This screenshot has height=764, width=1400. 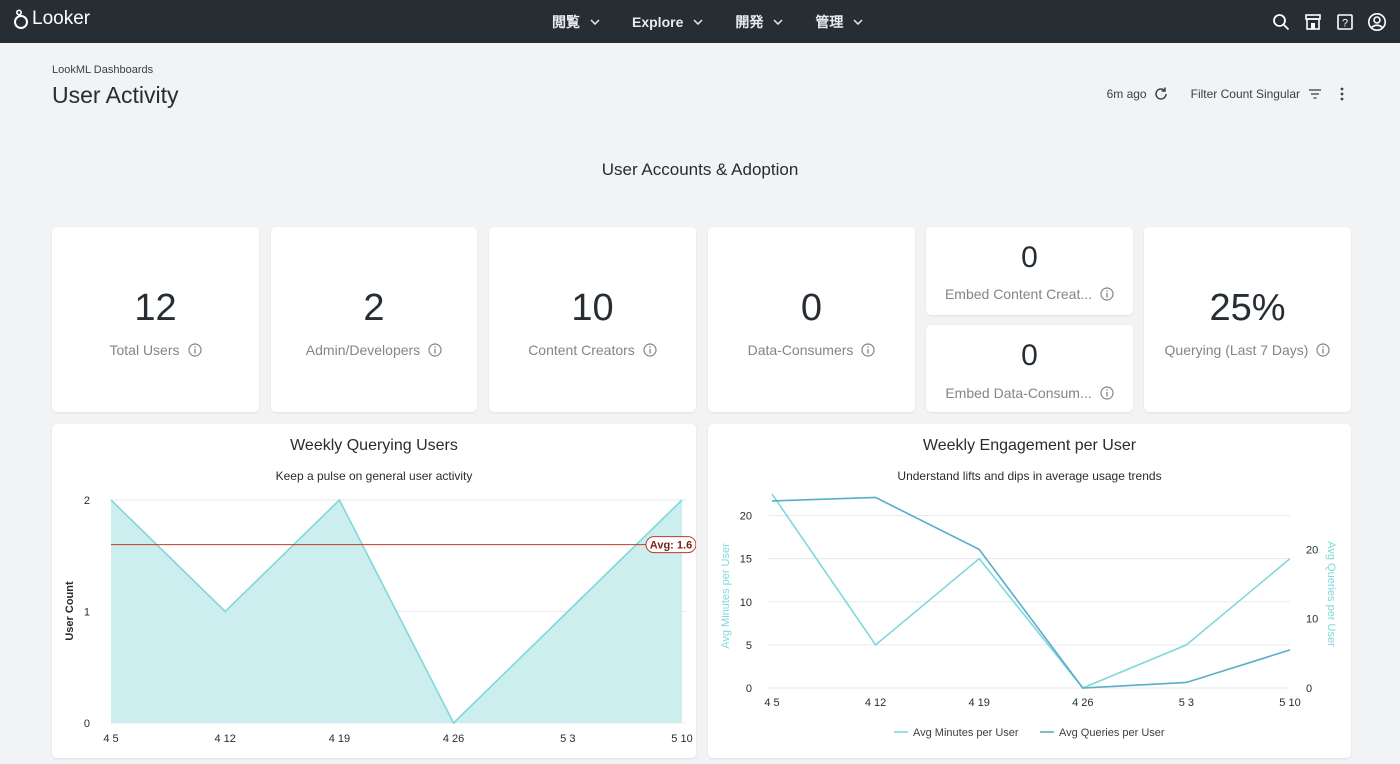 I want to click on avg-label: Avg: 1.6, so click(x=671, y=546).